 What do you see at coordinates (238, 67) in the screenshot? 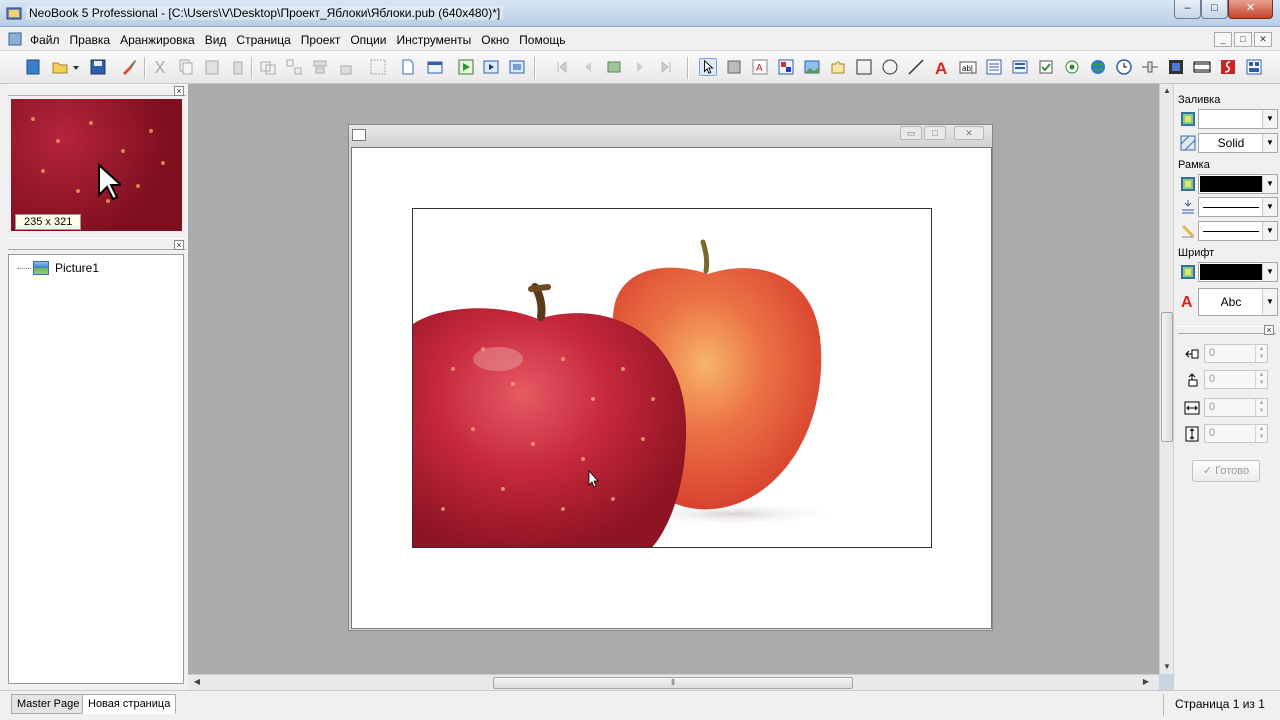
I see `delete-icon` at bounding box center [238, 67].